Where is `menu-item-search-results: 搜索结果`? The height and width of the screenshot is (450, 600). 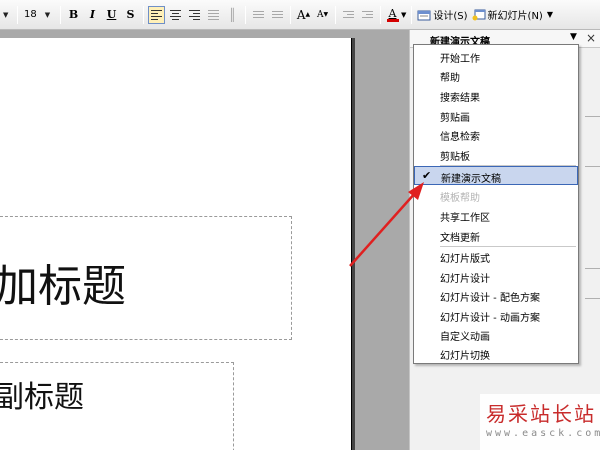
menu-item-search-results: 搜索结果 is located at coordinates (496, 95).